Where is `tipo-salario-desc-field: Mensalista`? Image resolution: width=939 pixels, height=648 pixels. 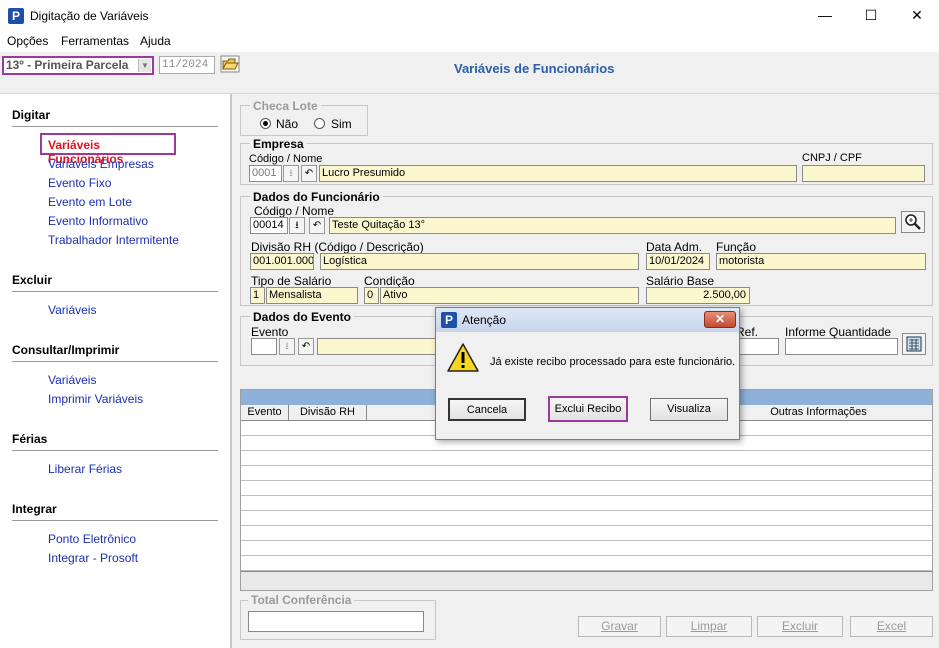
tipo-salario-desc-field: Mensalista is located at coordinates (312, 295).